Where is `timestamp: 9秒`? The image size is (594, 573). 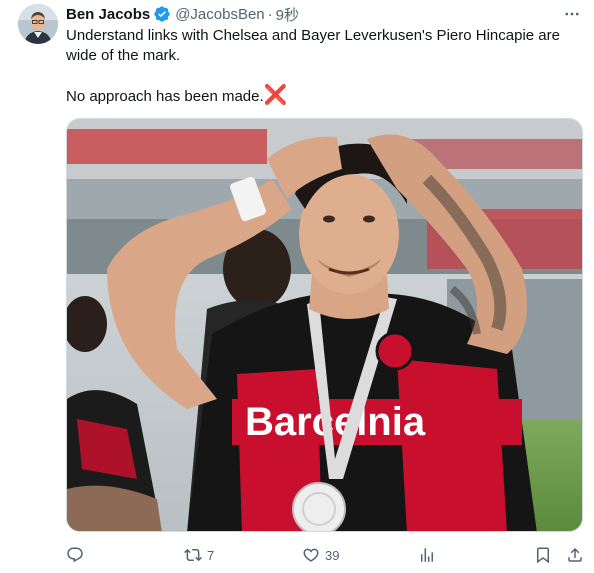 timestamp: 9秒 is located at coordinates (287, 14).